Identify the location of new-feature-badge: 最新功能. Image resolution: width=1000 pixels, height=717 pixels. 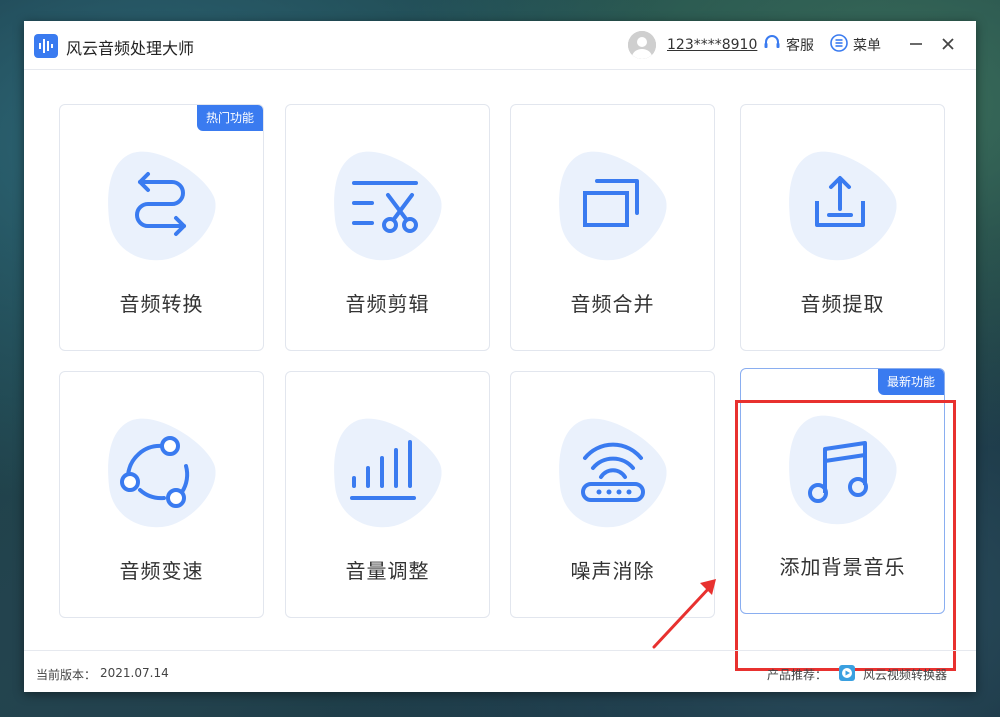
(910, 382).